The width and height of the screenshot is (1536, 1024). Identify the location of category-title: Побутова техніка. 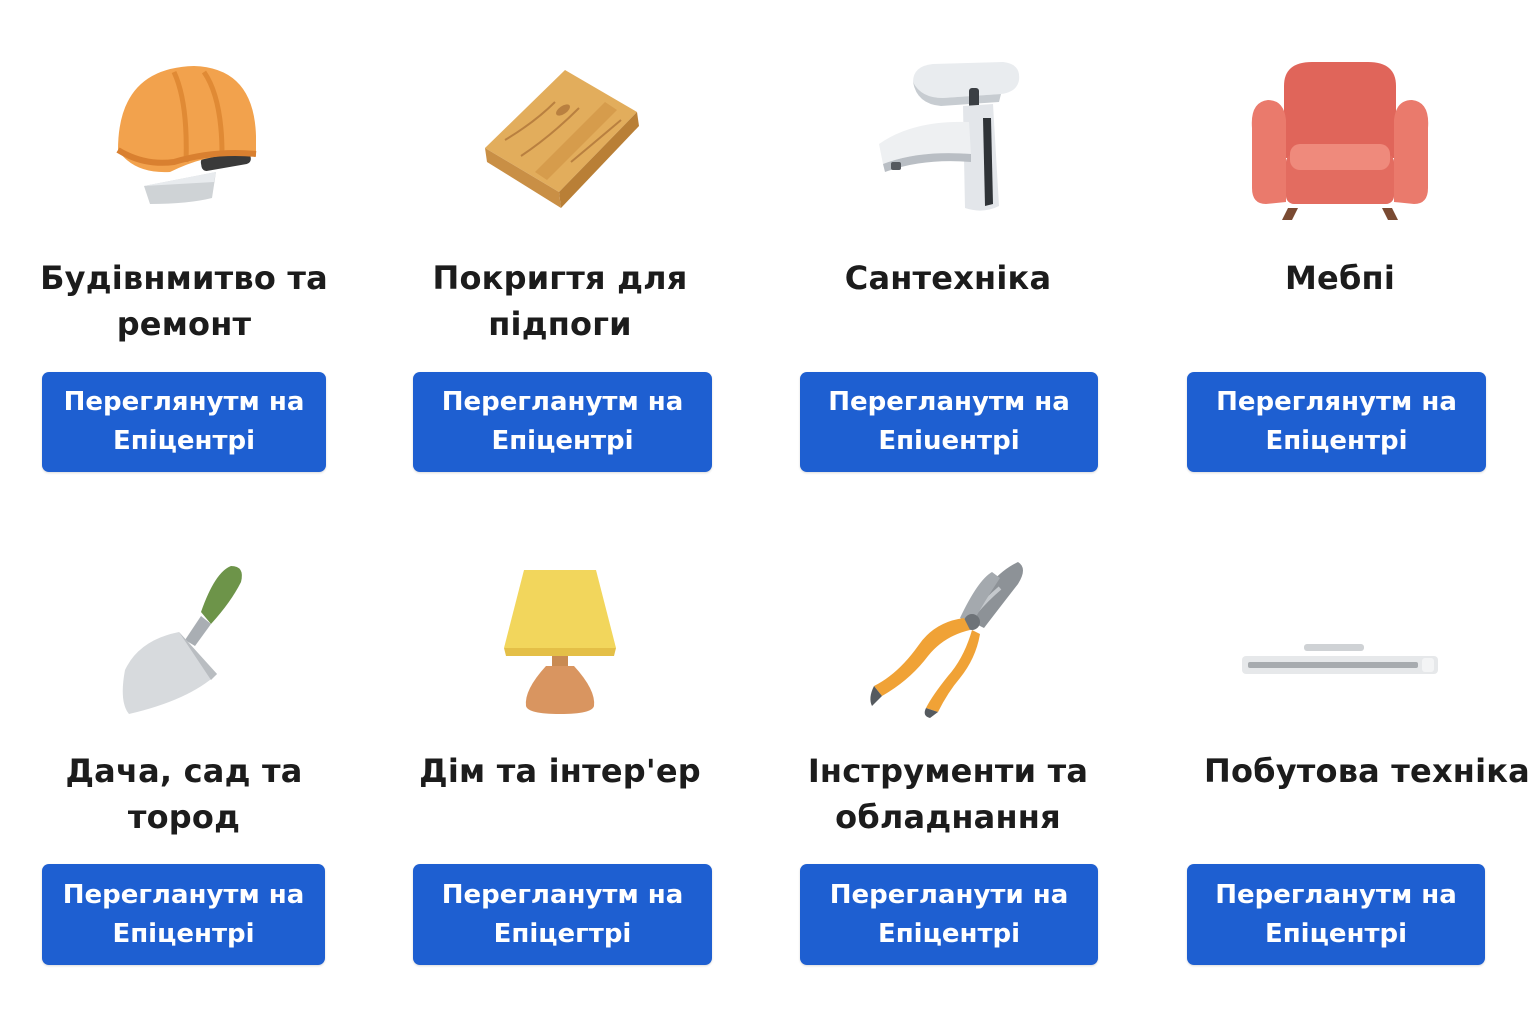
(1360, 771).